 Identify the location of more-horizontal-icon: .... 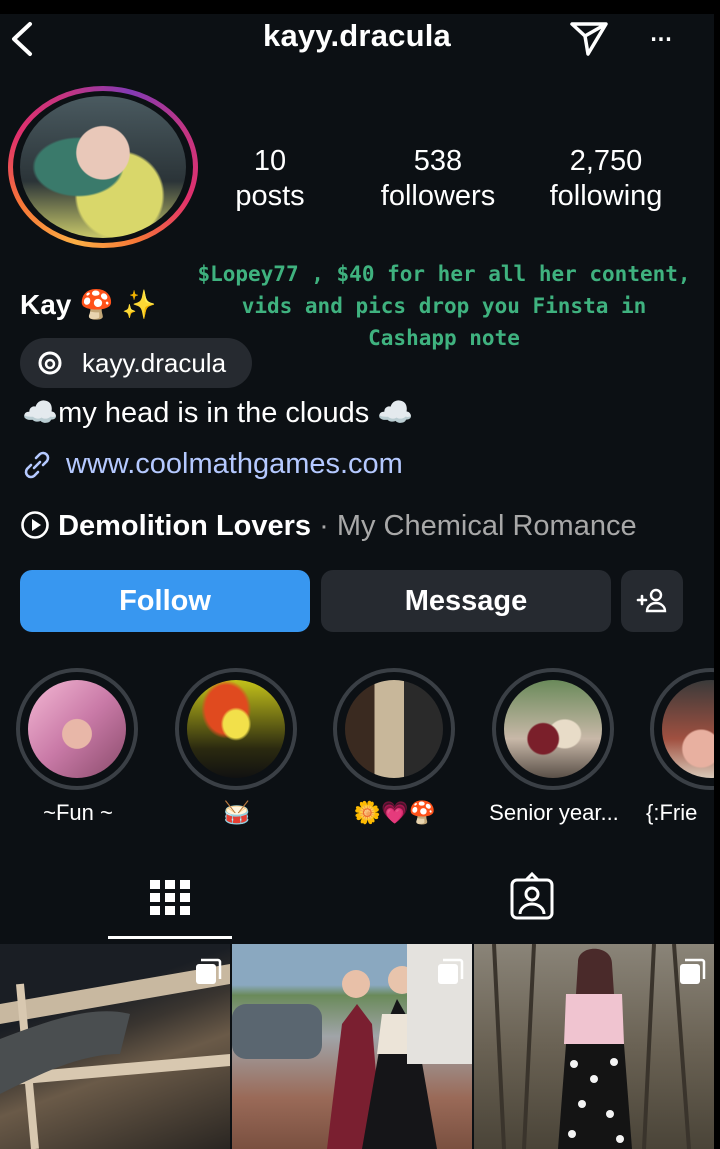
(660, 33).